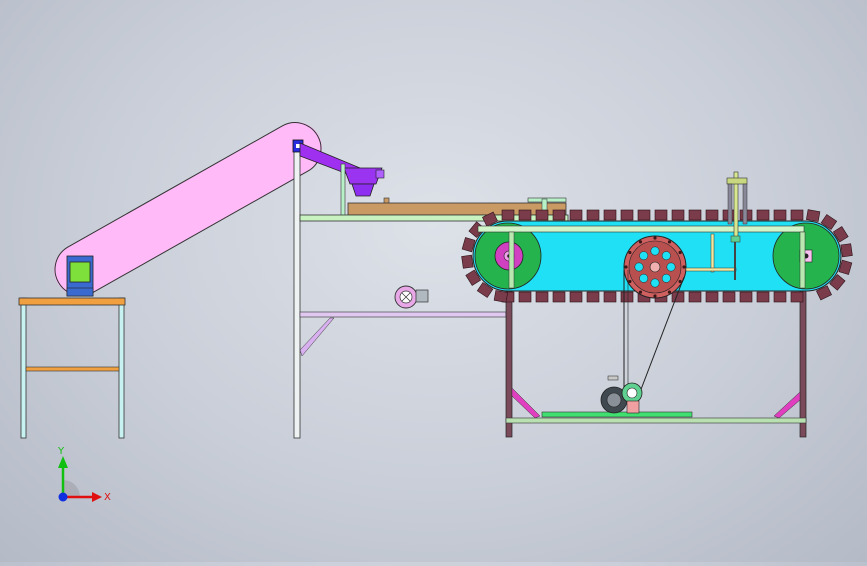  Describe the element at coordinates (107, 497) in the screenshot. I see `x-axis-label: X` at that location.